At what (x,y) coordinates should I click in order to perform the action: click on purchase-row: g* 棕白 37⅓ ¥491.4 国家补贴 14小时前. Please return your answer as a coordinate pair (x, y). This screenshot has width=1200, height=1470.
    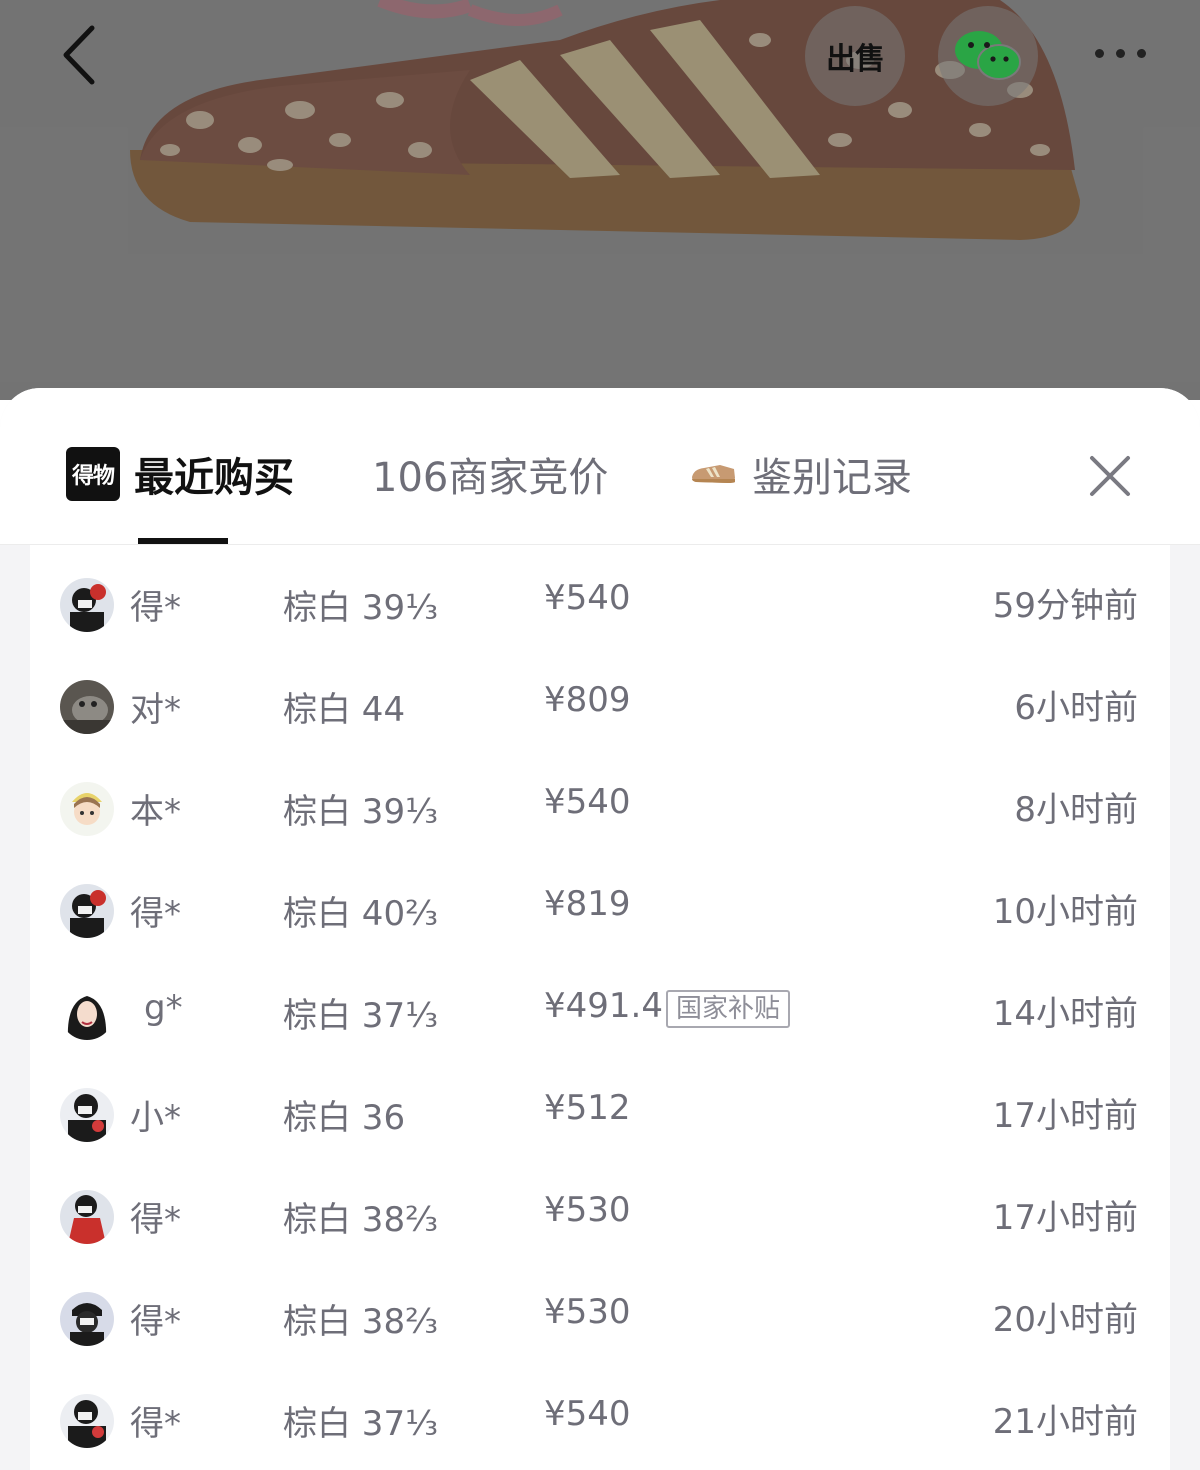
    Looking at the image, I should click on (600, 1015).